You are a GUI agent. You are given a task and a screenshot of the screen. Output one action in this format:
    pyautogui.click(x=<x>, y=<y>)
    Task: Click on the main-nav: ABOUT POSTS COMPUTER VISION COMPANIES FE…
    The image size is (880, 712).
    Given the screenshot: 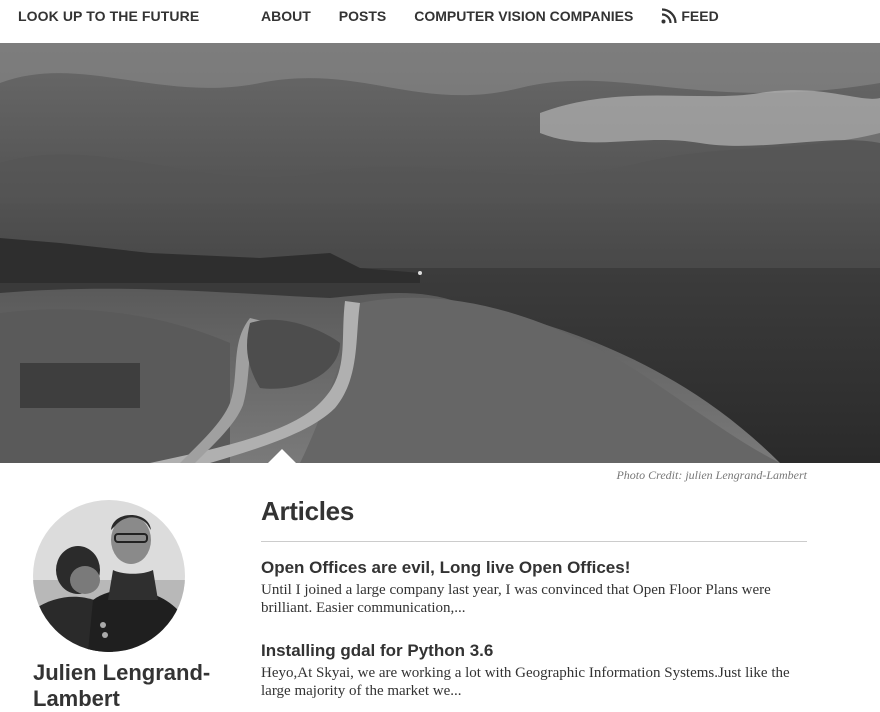 What is the action you would take?
    pyautogui.click(x=490, y=16)
    